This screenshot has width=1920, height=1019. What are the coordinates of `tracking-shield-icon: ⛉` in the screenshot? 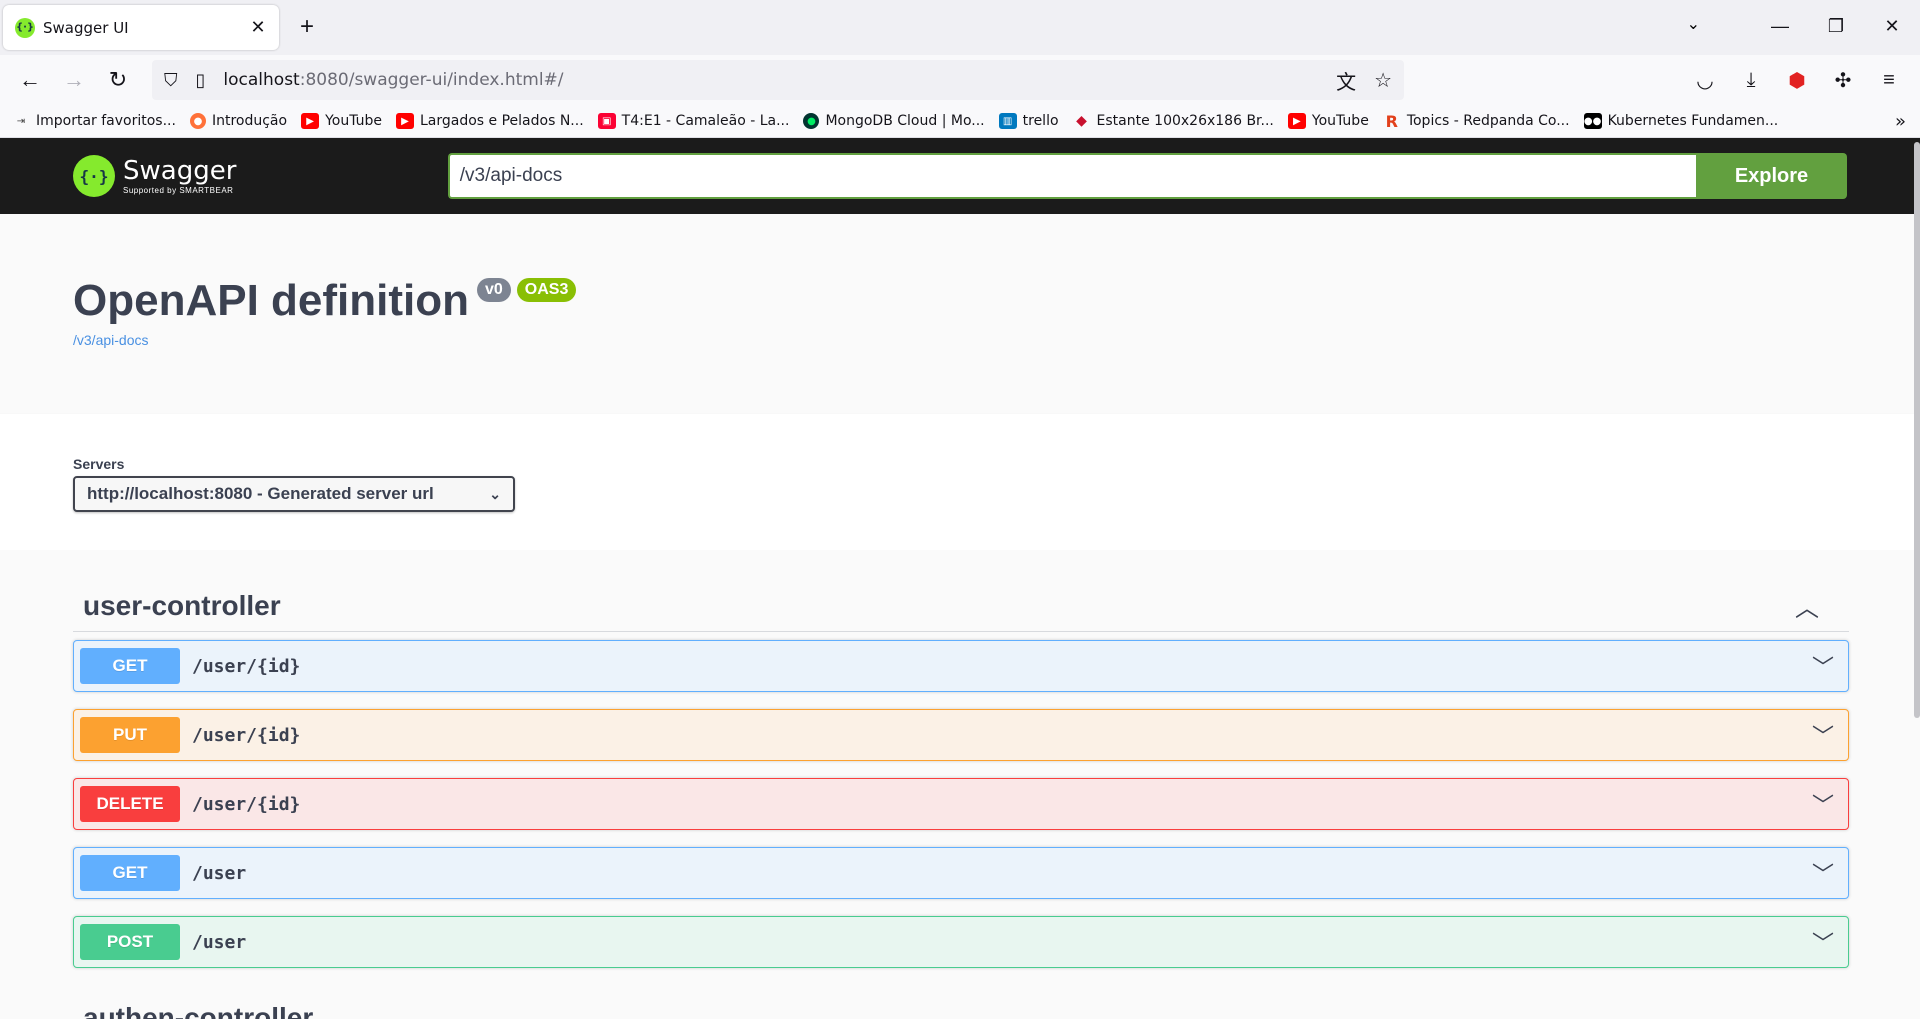 It's located at (171, 80).